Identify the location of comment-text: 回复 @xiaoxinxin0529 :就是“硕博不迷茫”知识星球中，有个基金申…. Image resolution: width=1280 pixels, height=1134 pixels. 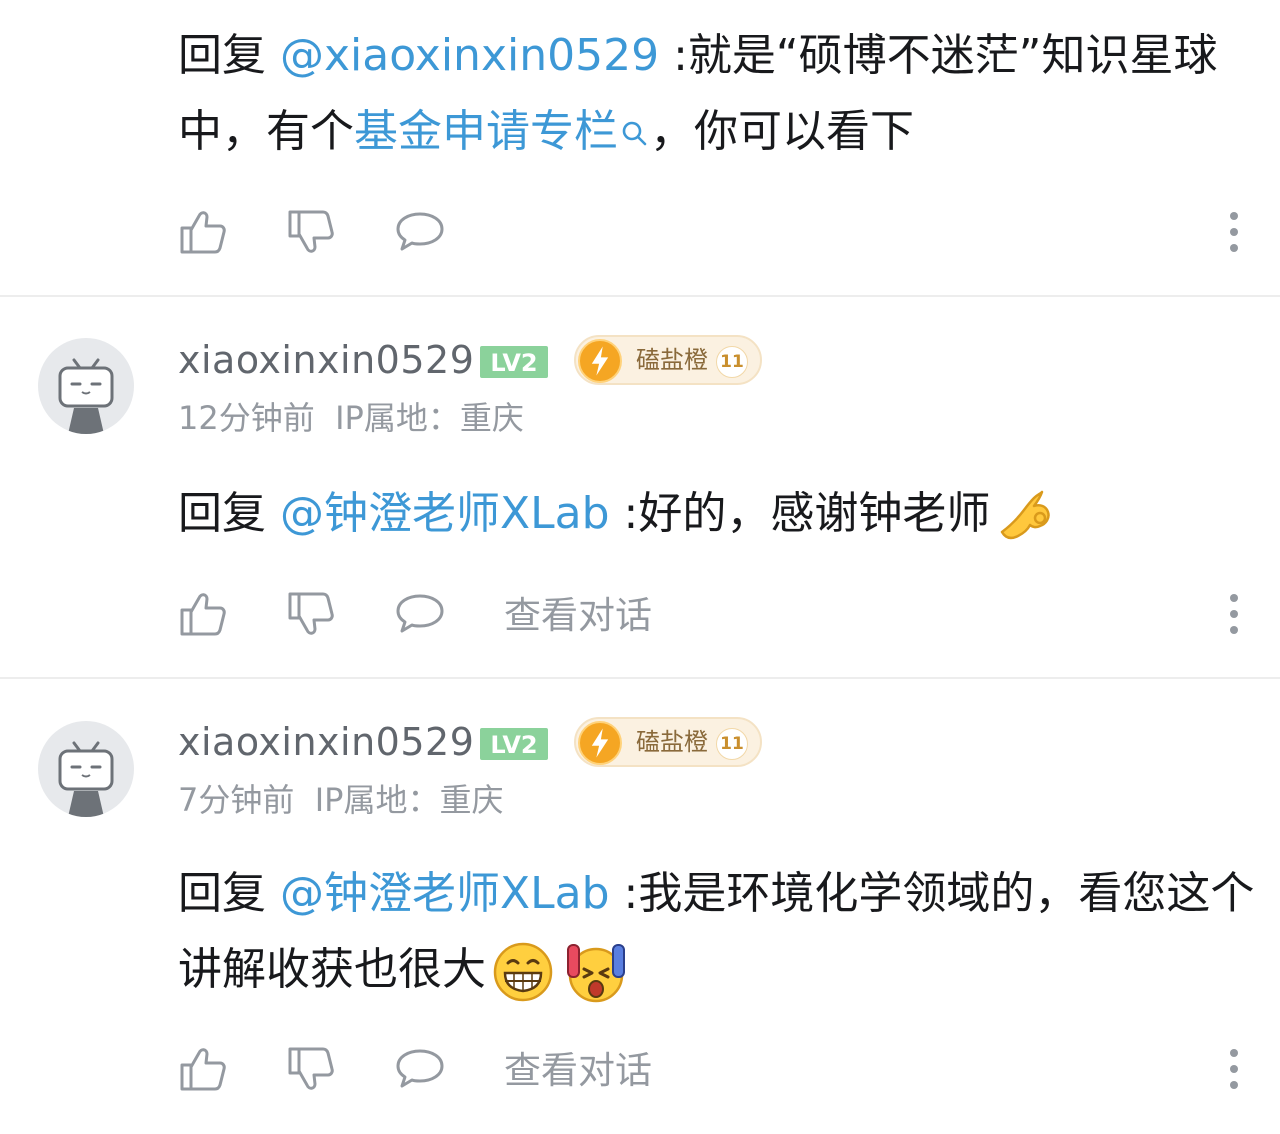
(723, 94).